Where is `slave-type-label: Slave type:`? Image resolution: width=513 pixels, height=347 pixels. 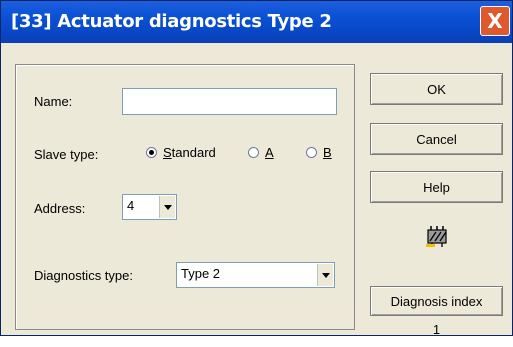 slave-type-label: Slave type: is located at coordinates (66, 154).